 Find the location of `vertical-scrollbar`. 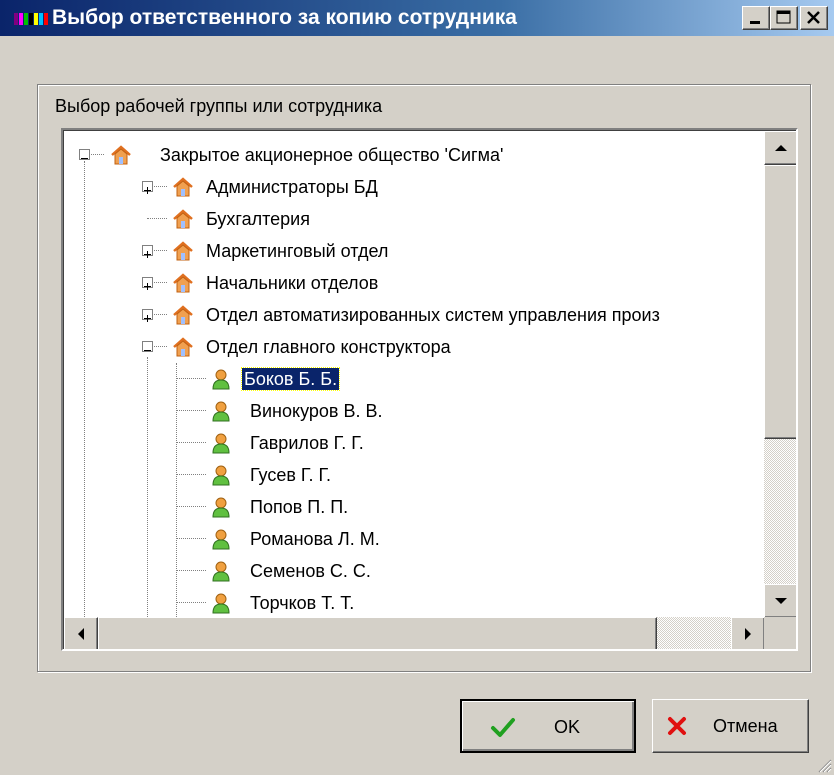

vertical-scrollbar is located at coordinates (780, 374).